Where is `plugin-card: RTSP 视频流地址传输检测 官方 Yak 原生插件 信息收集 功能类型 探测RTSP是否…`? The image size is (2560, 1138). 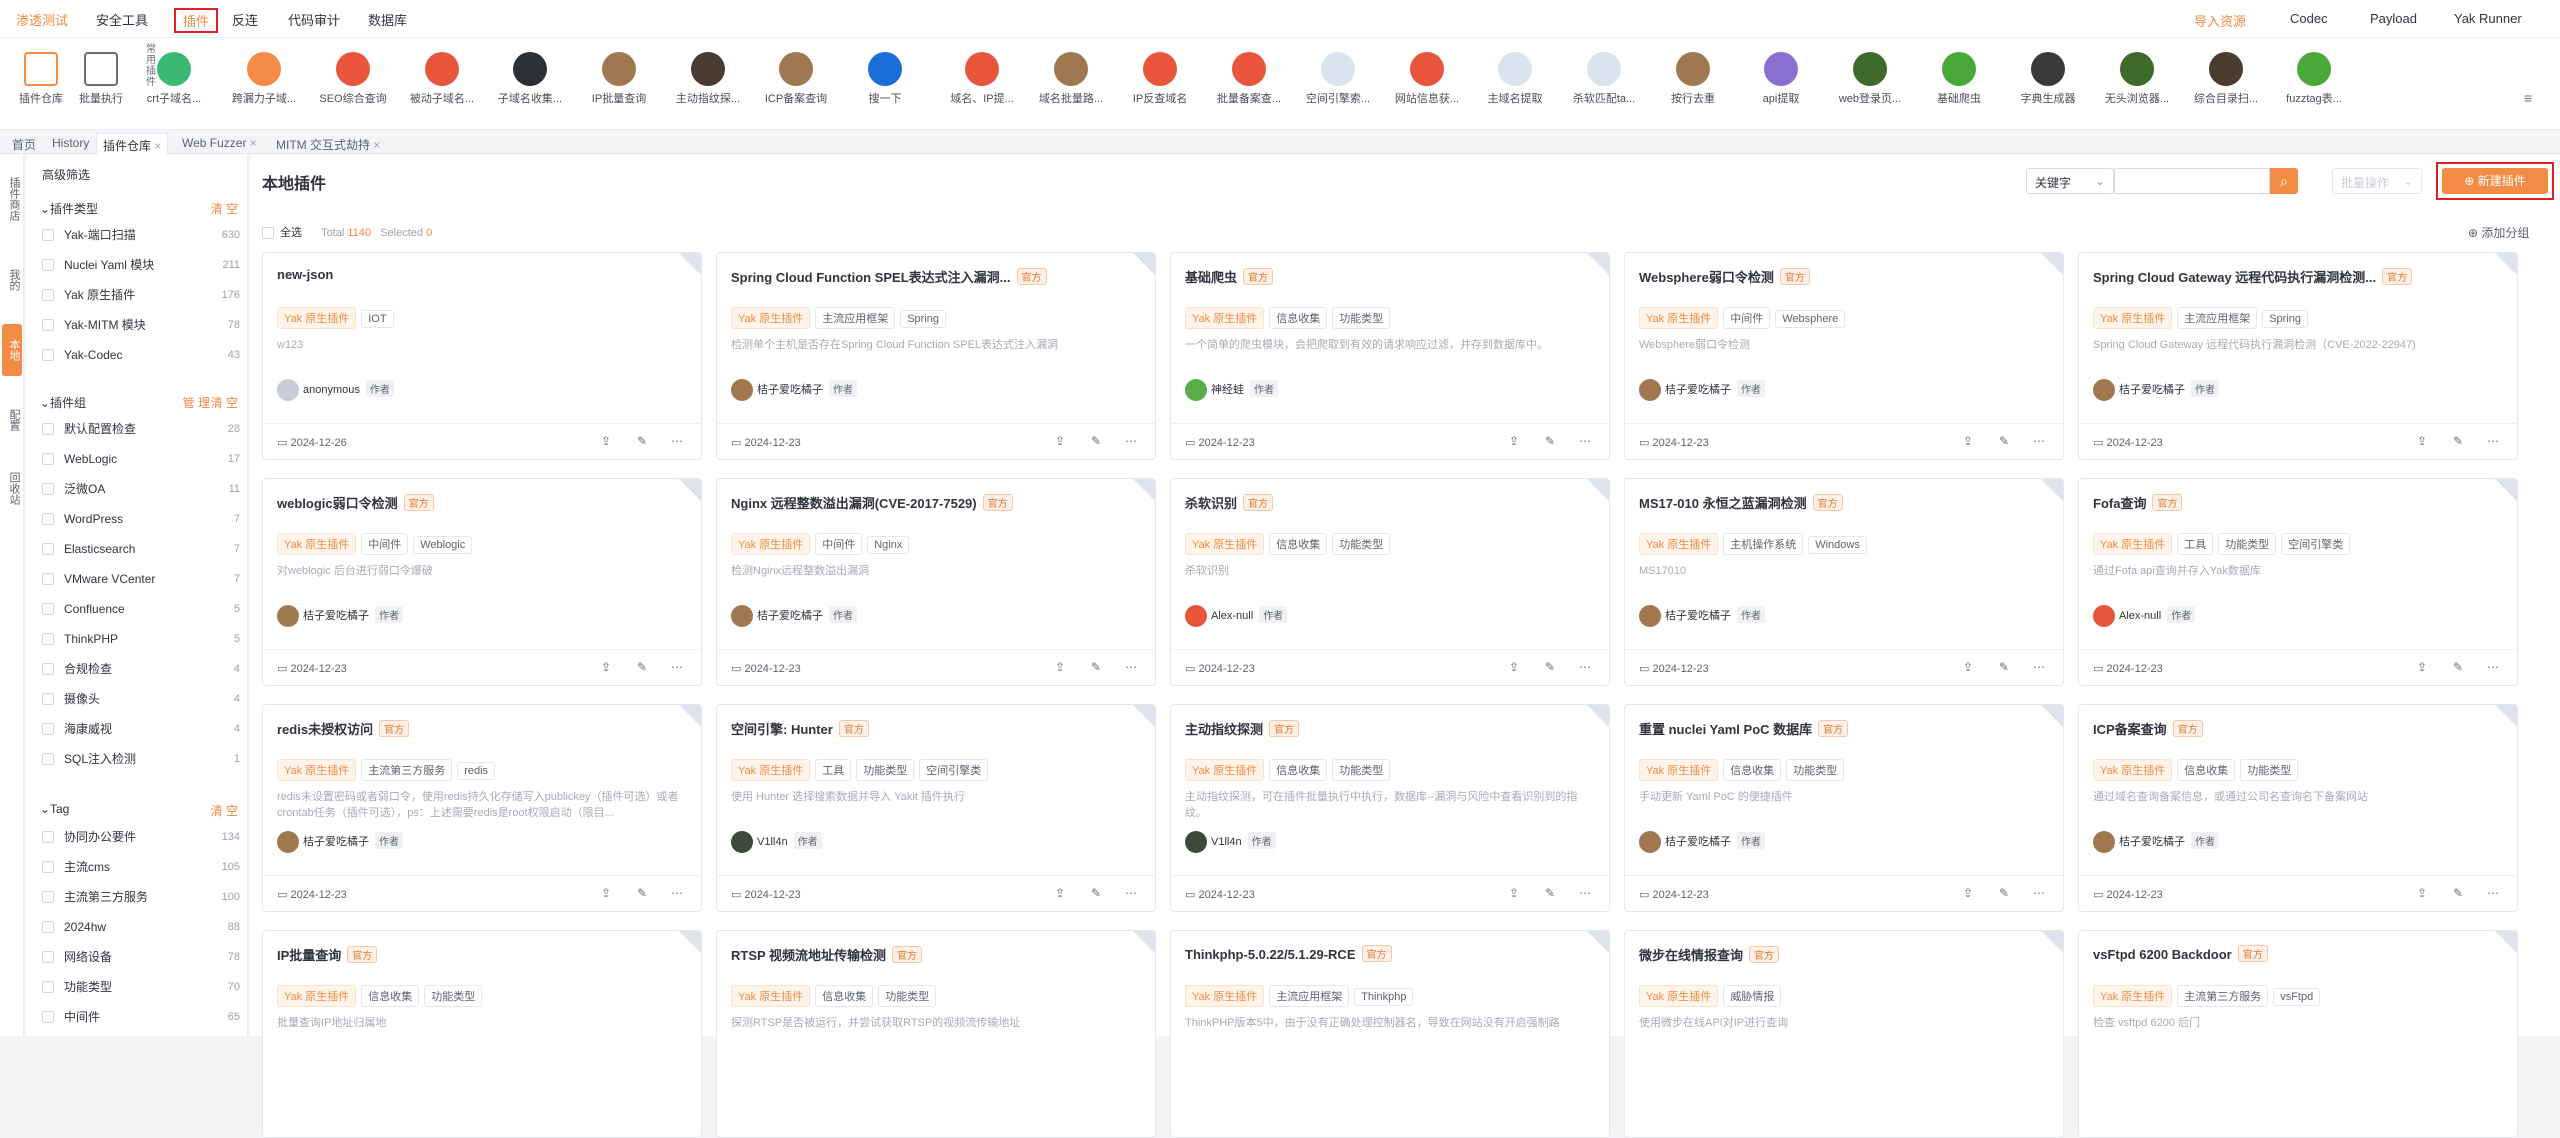
plugin-card: RTSP 视频流地址传输检测 官方 Yak 原生插件 信息收集 功能类型 探测RTSP是否… is located at coordinates (936, 1034).